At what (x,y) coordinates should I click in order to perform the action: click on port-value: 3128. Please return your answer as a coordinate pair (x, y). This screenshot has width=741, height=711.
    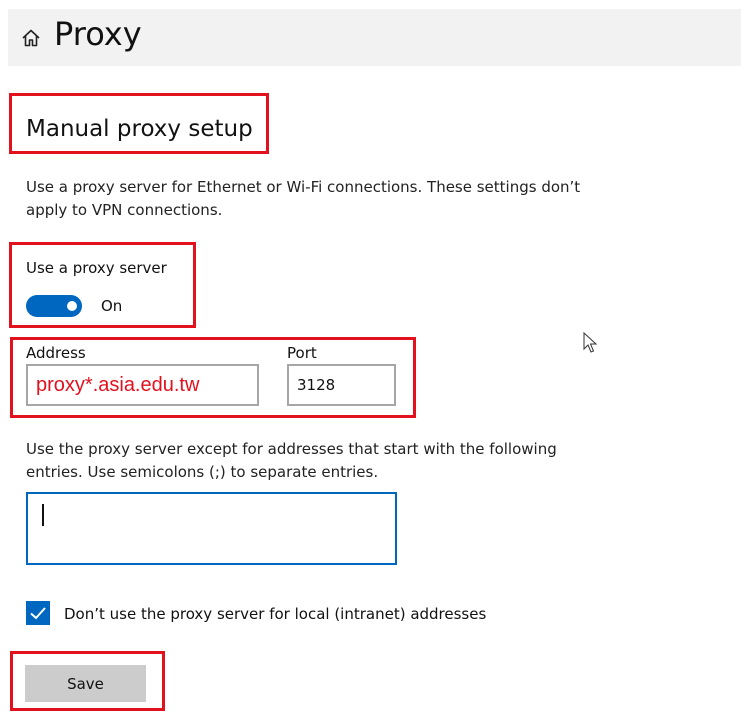
    Looking at the image, I should click on (316, 385).